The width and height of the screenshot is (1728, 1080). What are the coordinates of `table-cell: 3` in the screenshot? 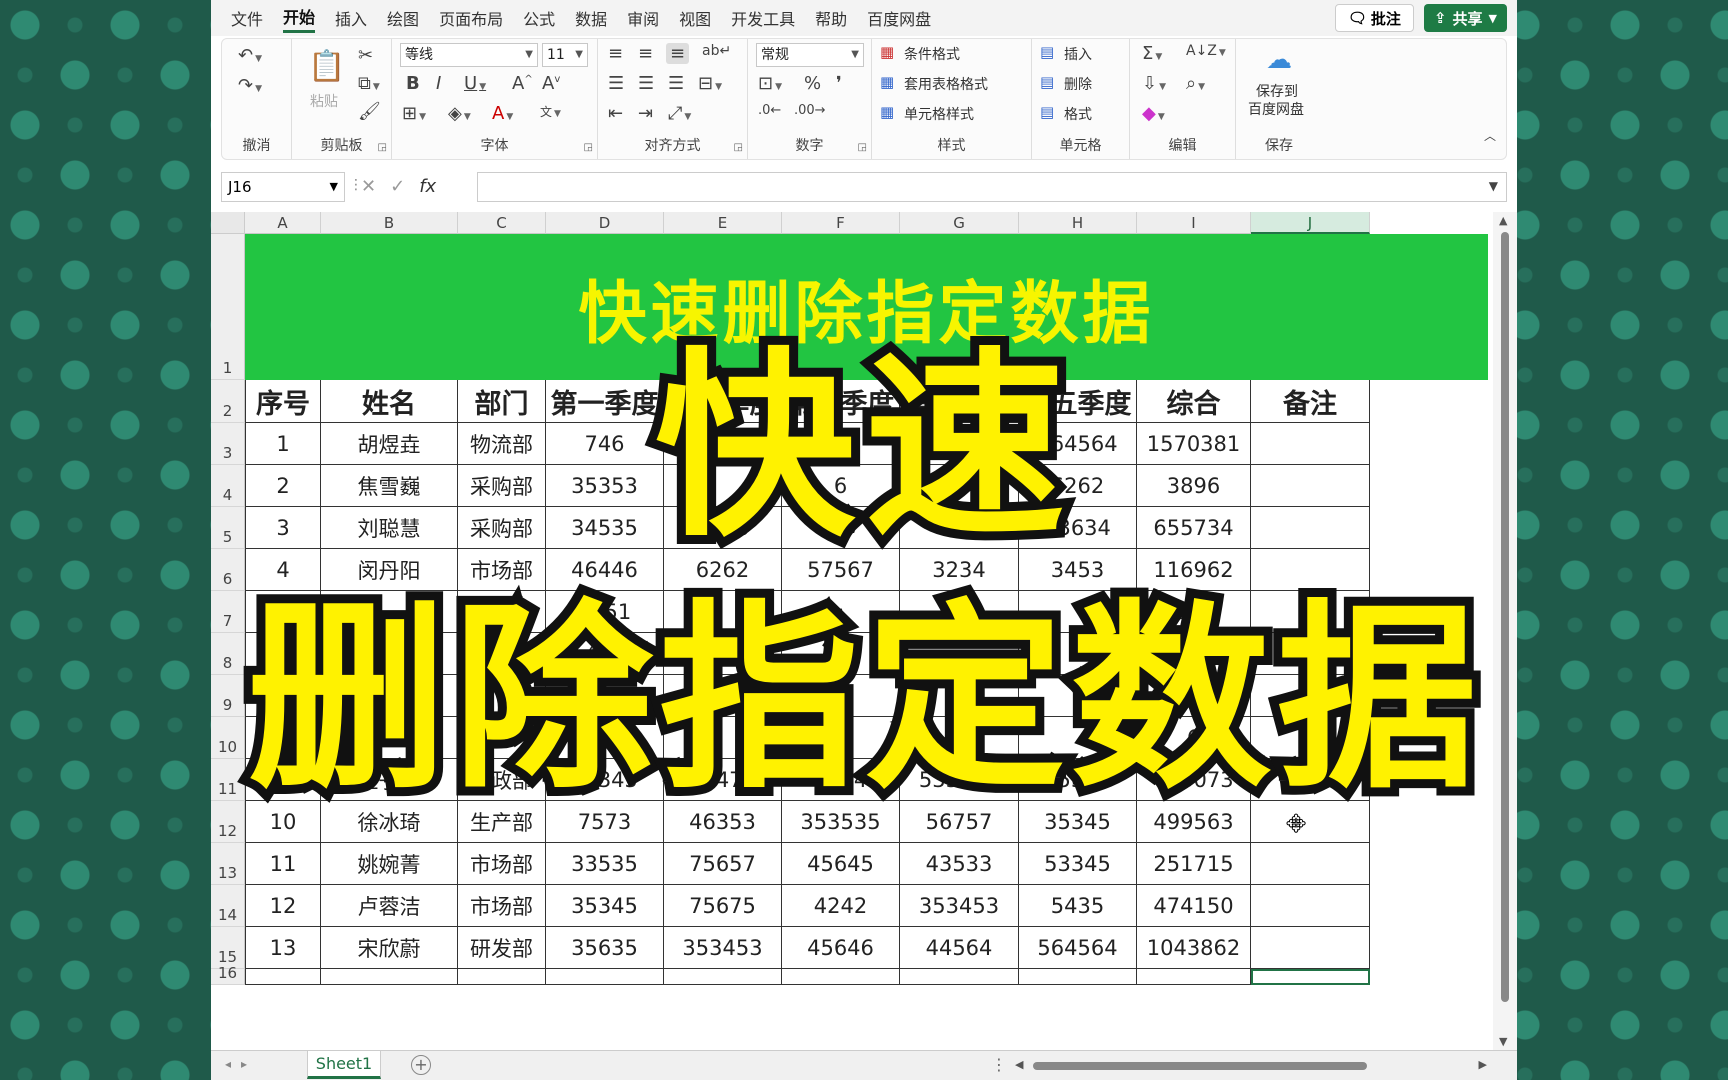 It's located at (283, 528).